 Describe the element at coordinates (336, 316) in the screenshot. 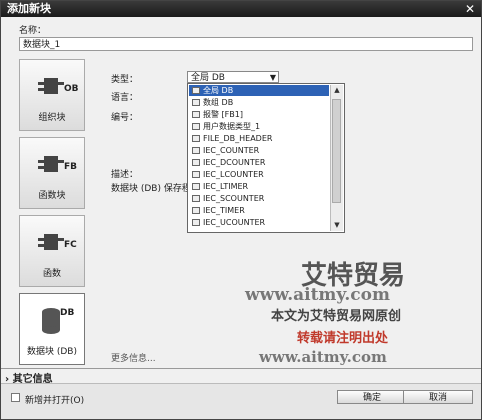

I see `watermark-line-1: 本文为艾特贸易网原创` at that location.